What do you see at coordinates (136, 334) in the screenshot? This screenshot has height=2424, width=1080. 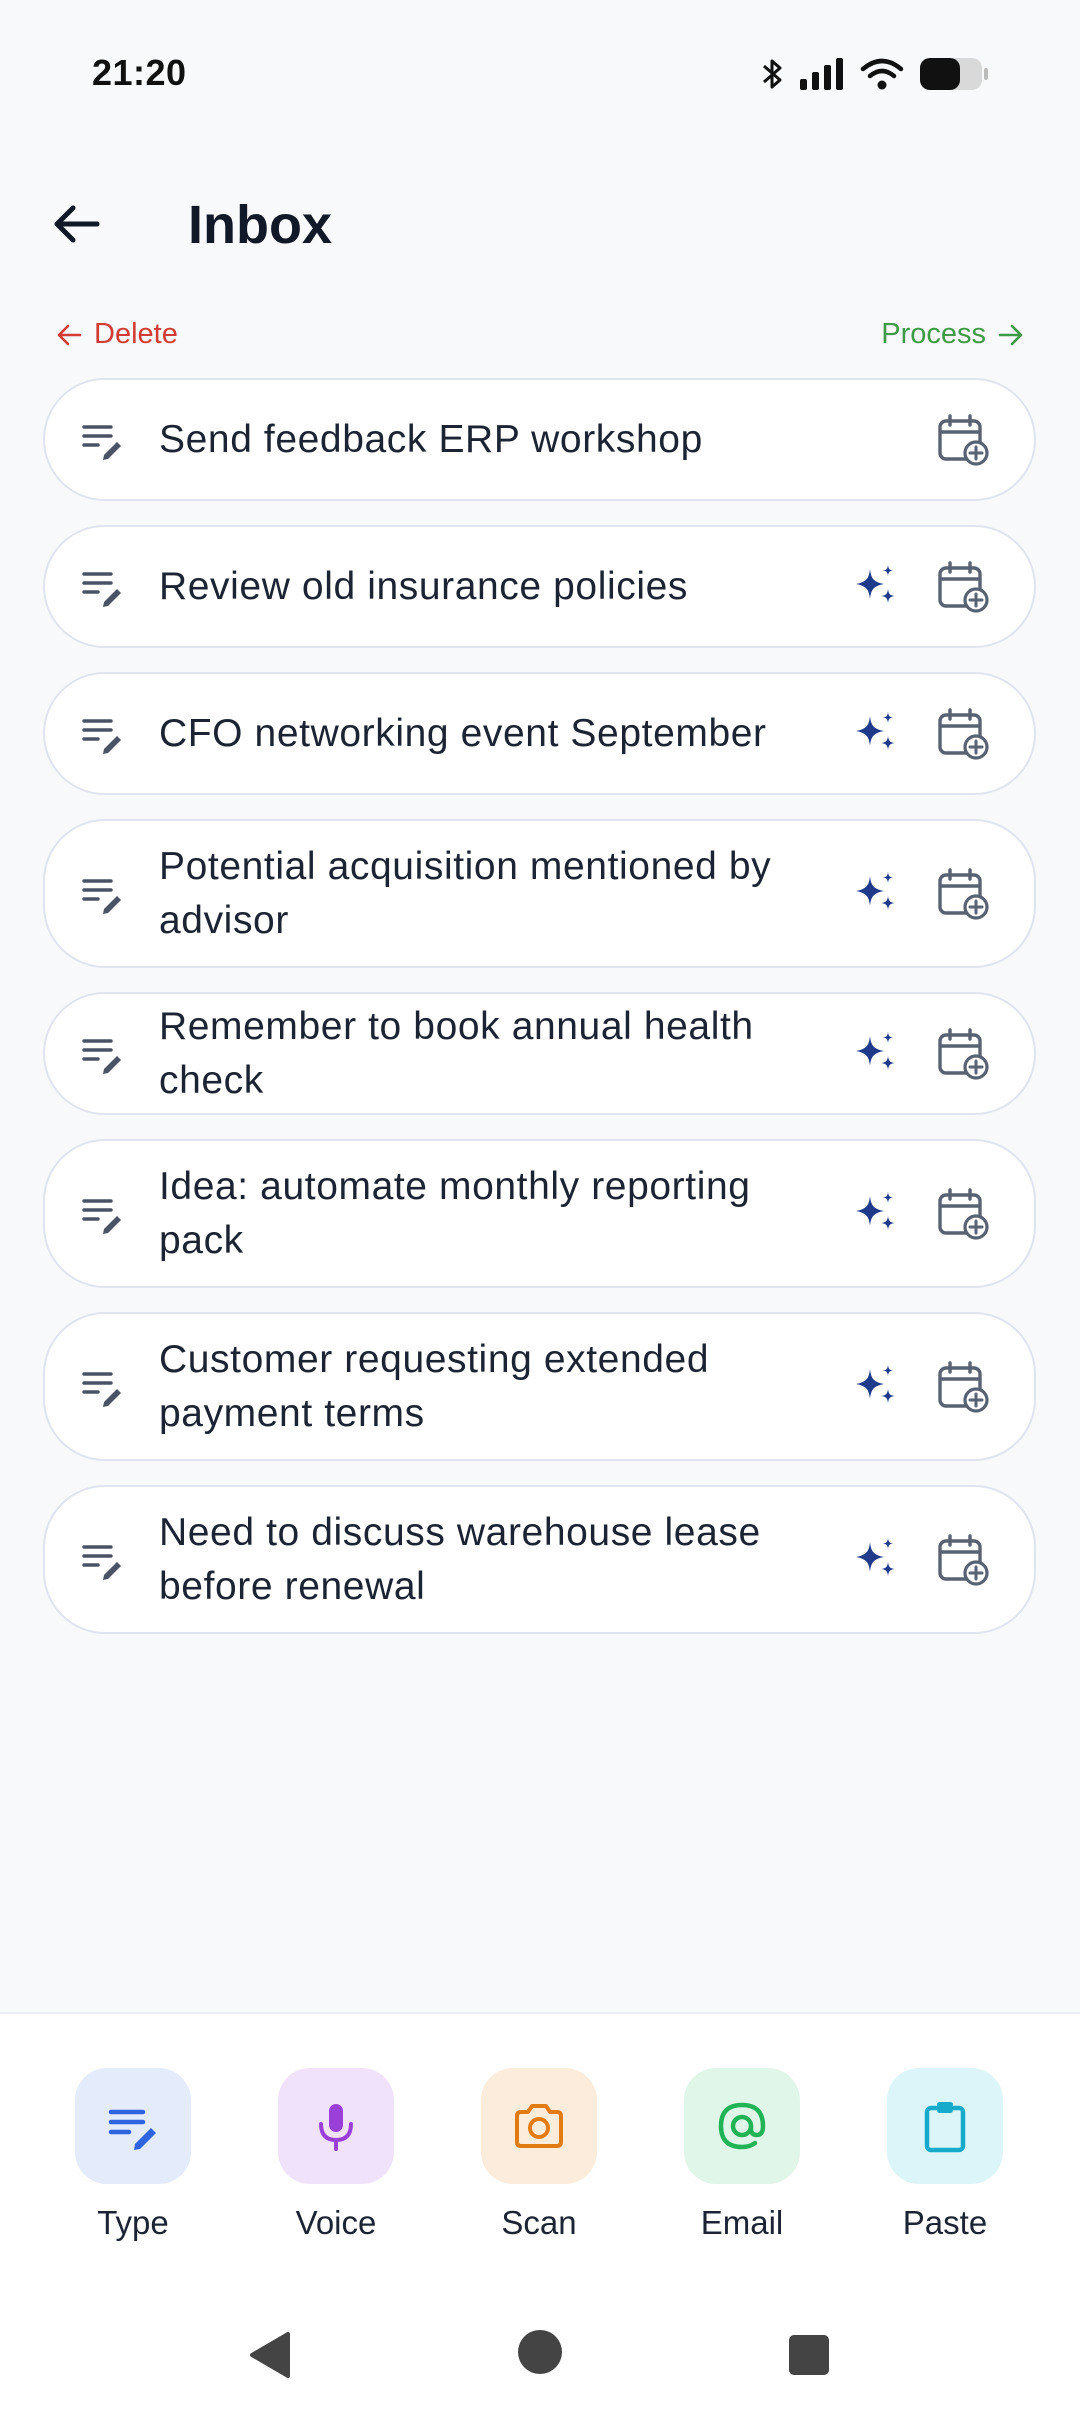 I see `delete-label: Delete` at bounding box center [136, 334].